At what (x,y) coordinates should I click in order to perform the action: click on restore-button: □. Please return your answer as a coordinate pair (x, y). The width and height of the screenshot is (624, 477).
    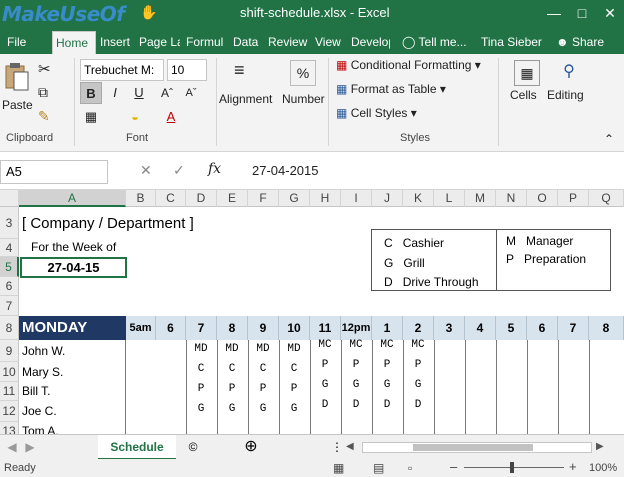
    Looking at the image, I should click on (582, 13).